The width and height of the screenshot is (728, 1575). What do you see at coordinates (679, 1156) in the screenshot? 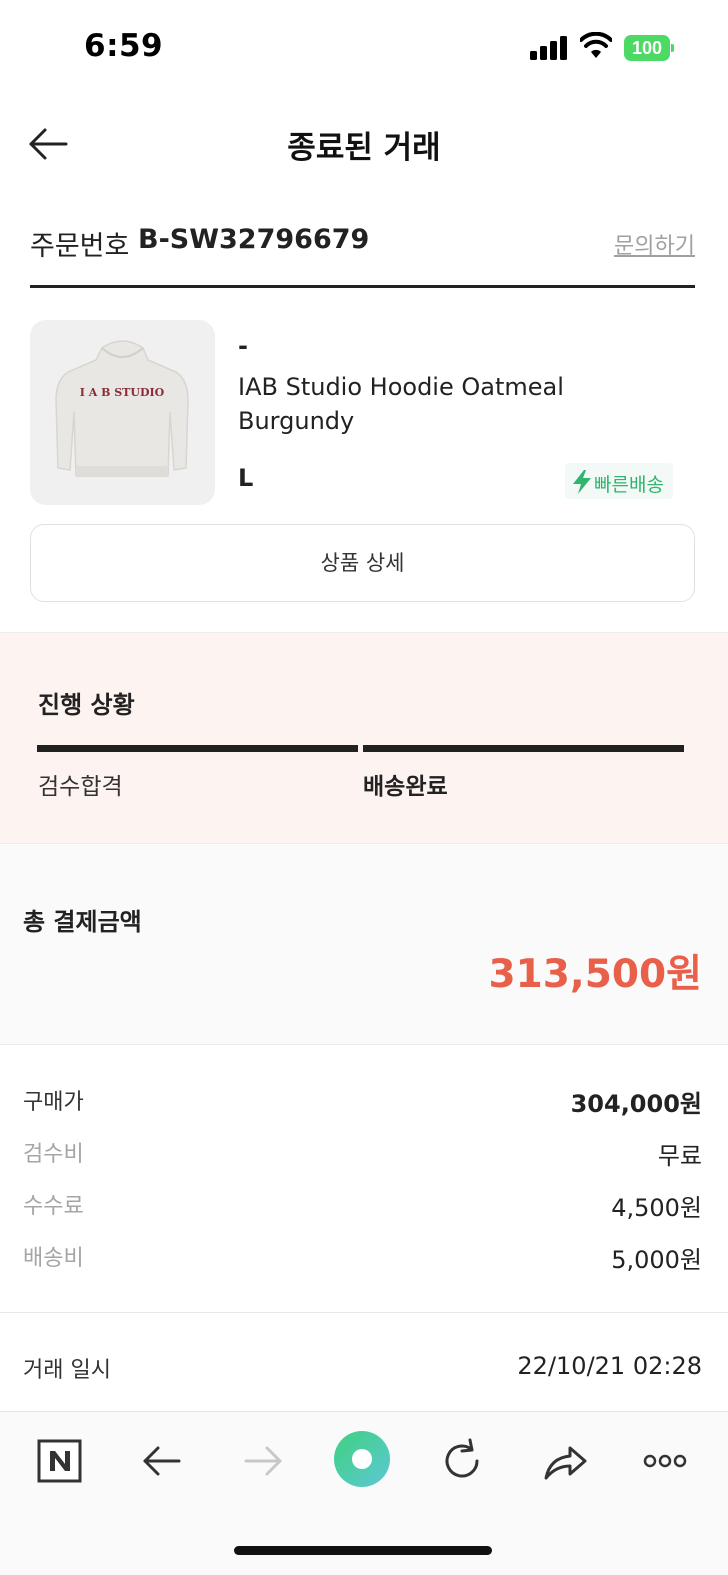
I see `price-row-value: 무료` at bounding box center [679, 1156].